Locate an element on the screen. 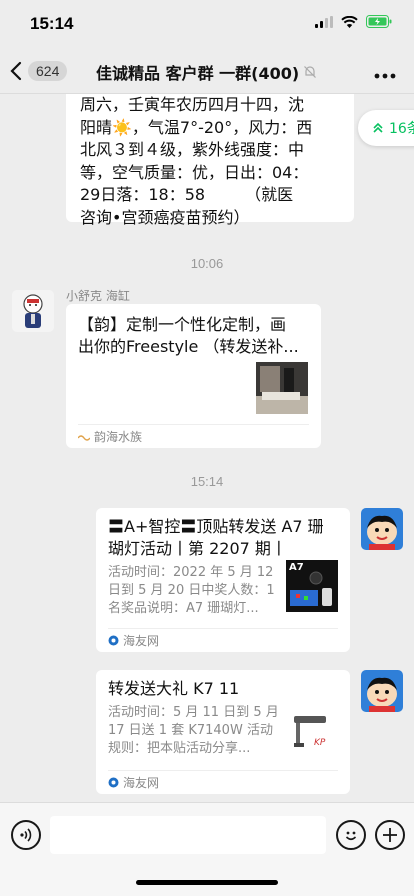  unread-count-badge: 624 is located at coordinates (48, 71).